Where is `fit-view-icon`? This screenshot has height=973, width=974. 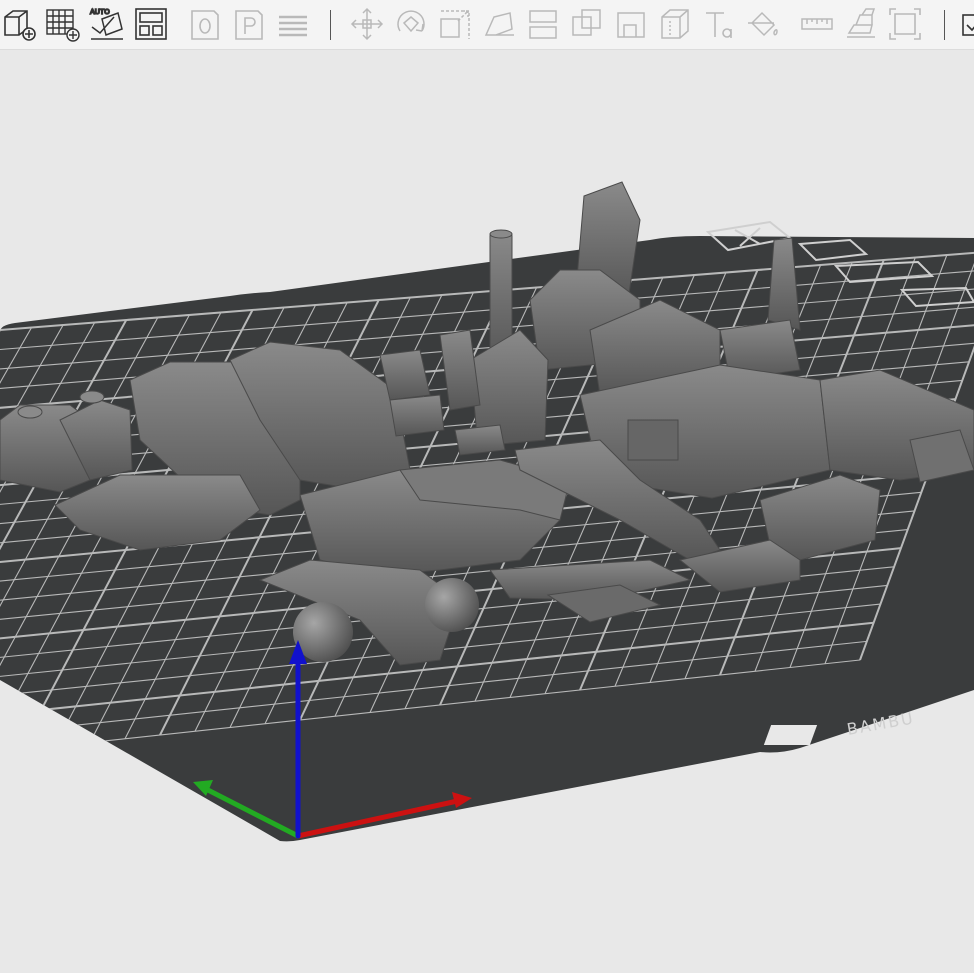
fit-view-icon is located at coordinates (905, 24).